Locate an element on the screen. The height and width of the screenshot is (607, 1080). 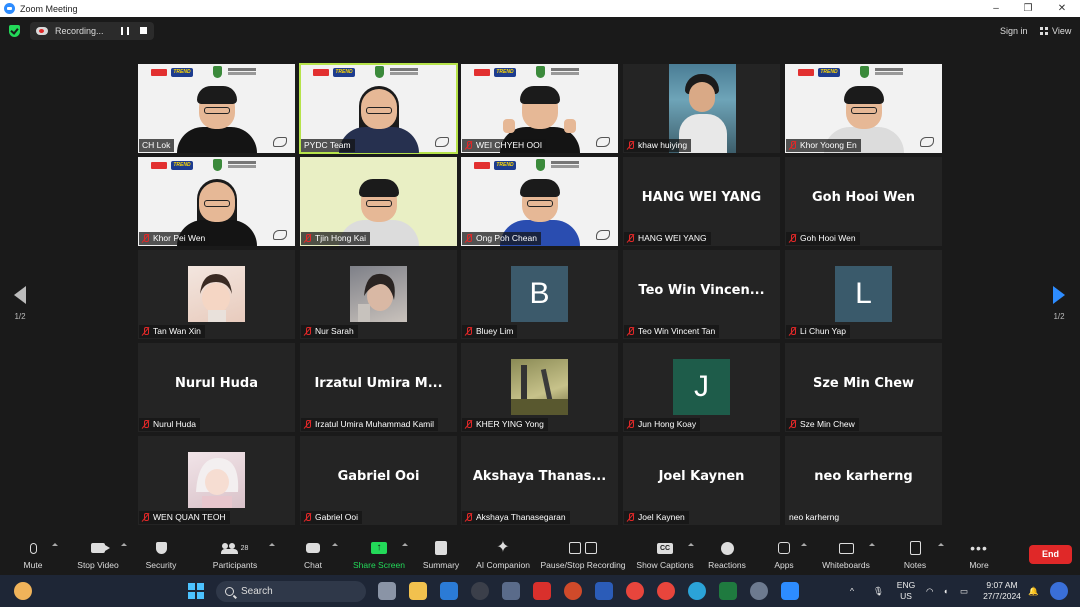
participant-tile-khaw-huiying: khaw huiying is located at coordinates (701, 108).